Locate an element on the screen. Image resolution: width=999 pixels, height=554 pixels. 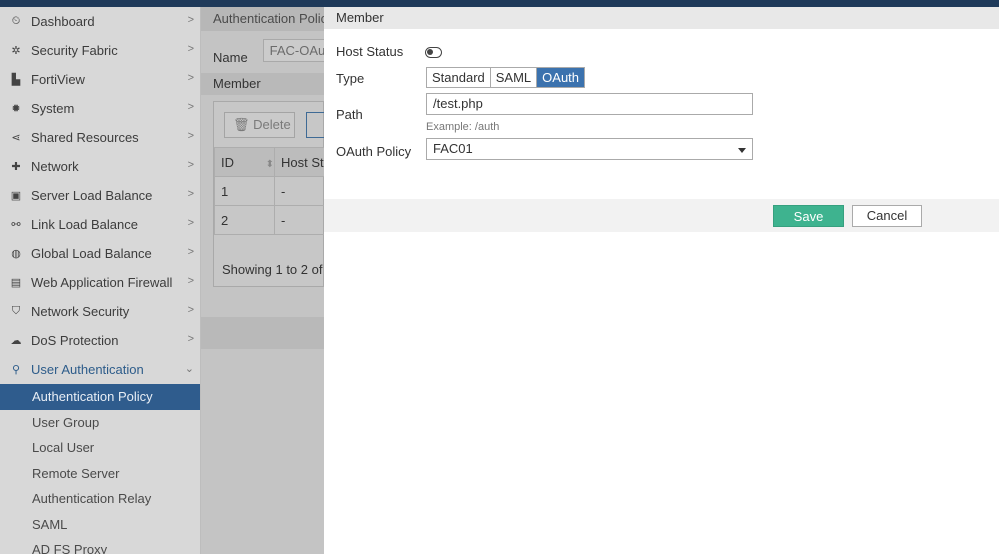
sidebar-item-security-fabric: ✲ Security Fabric > is located at coordinates (100, 50).